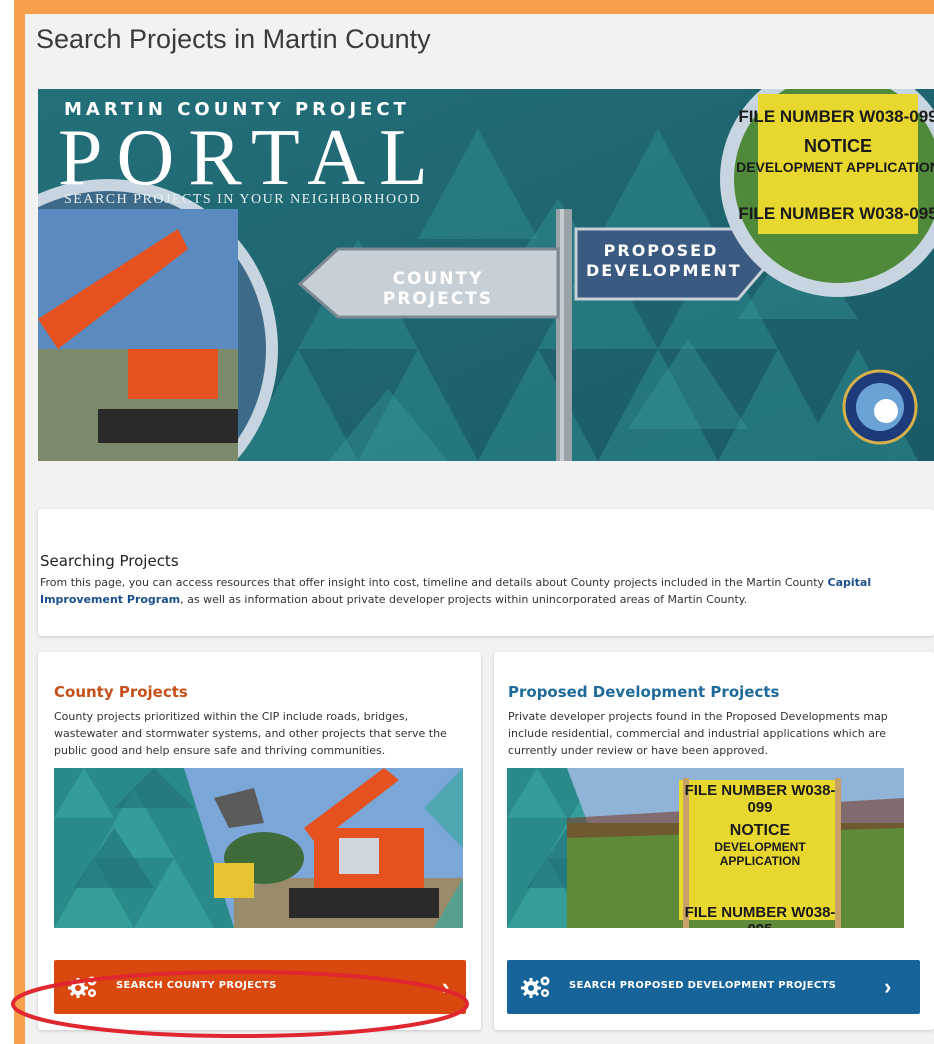 The width and height of the screenshot is (934, 1044). I want to click on dev-sign-line-3: DEVELOPMENT APPLICATION, so click(760, 854).